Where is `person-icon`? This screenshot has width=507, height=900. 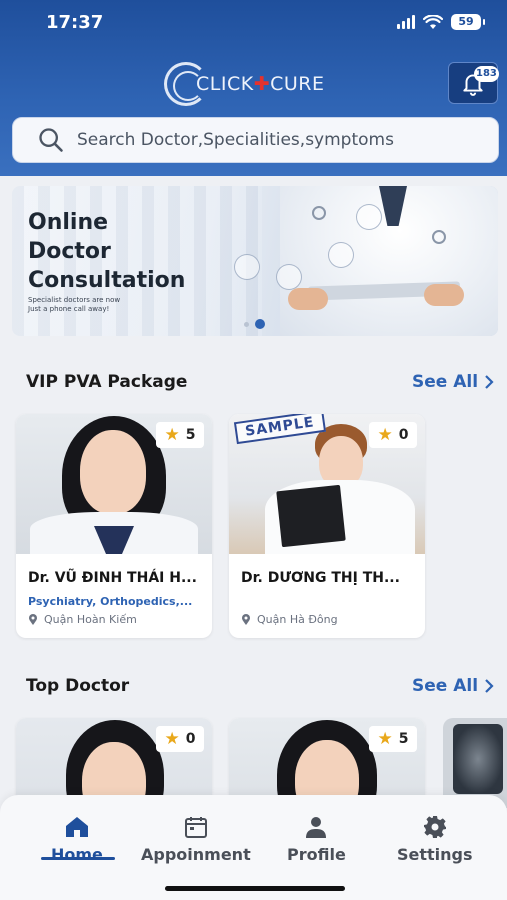
person-icon is located at coordinates (316, 827).